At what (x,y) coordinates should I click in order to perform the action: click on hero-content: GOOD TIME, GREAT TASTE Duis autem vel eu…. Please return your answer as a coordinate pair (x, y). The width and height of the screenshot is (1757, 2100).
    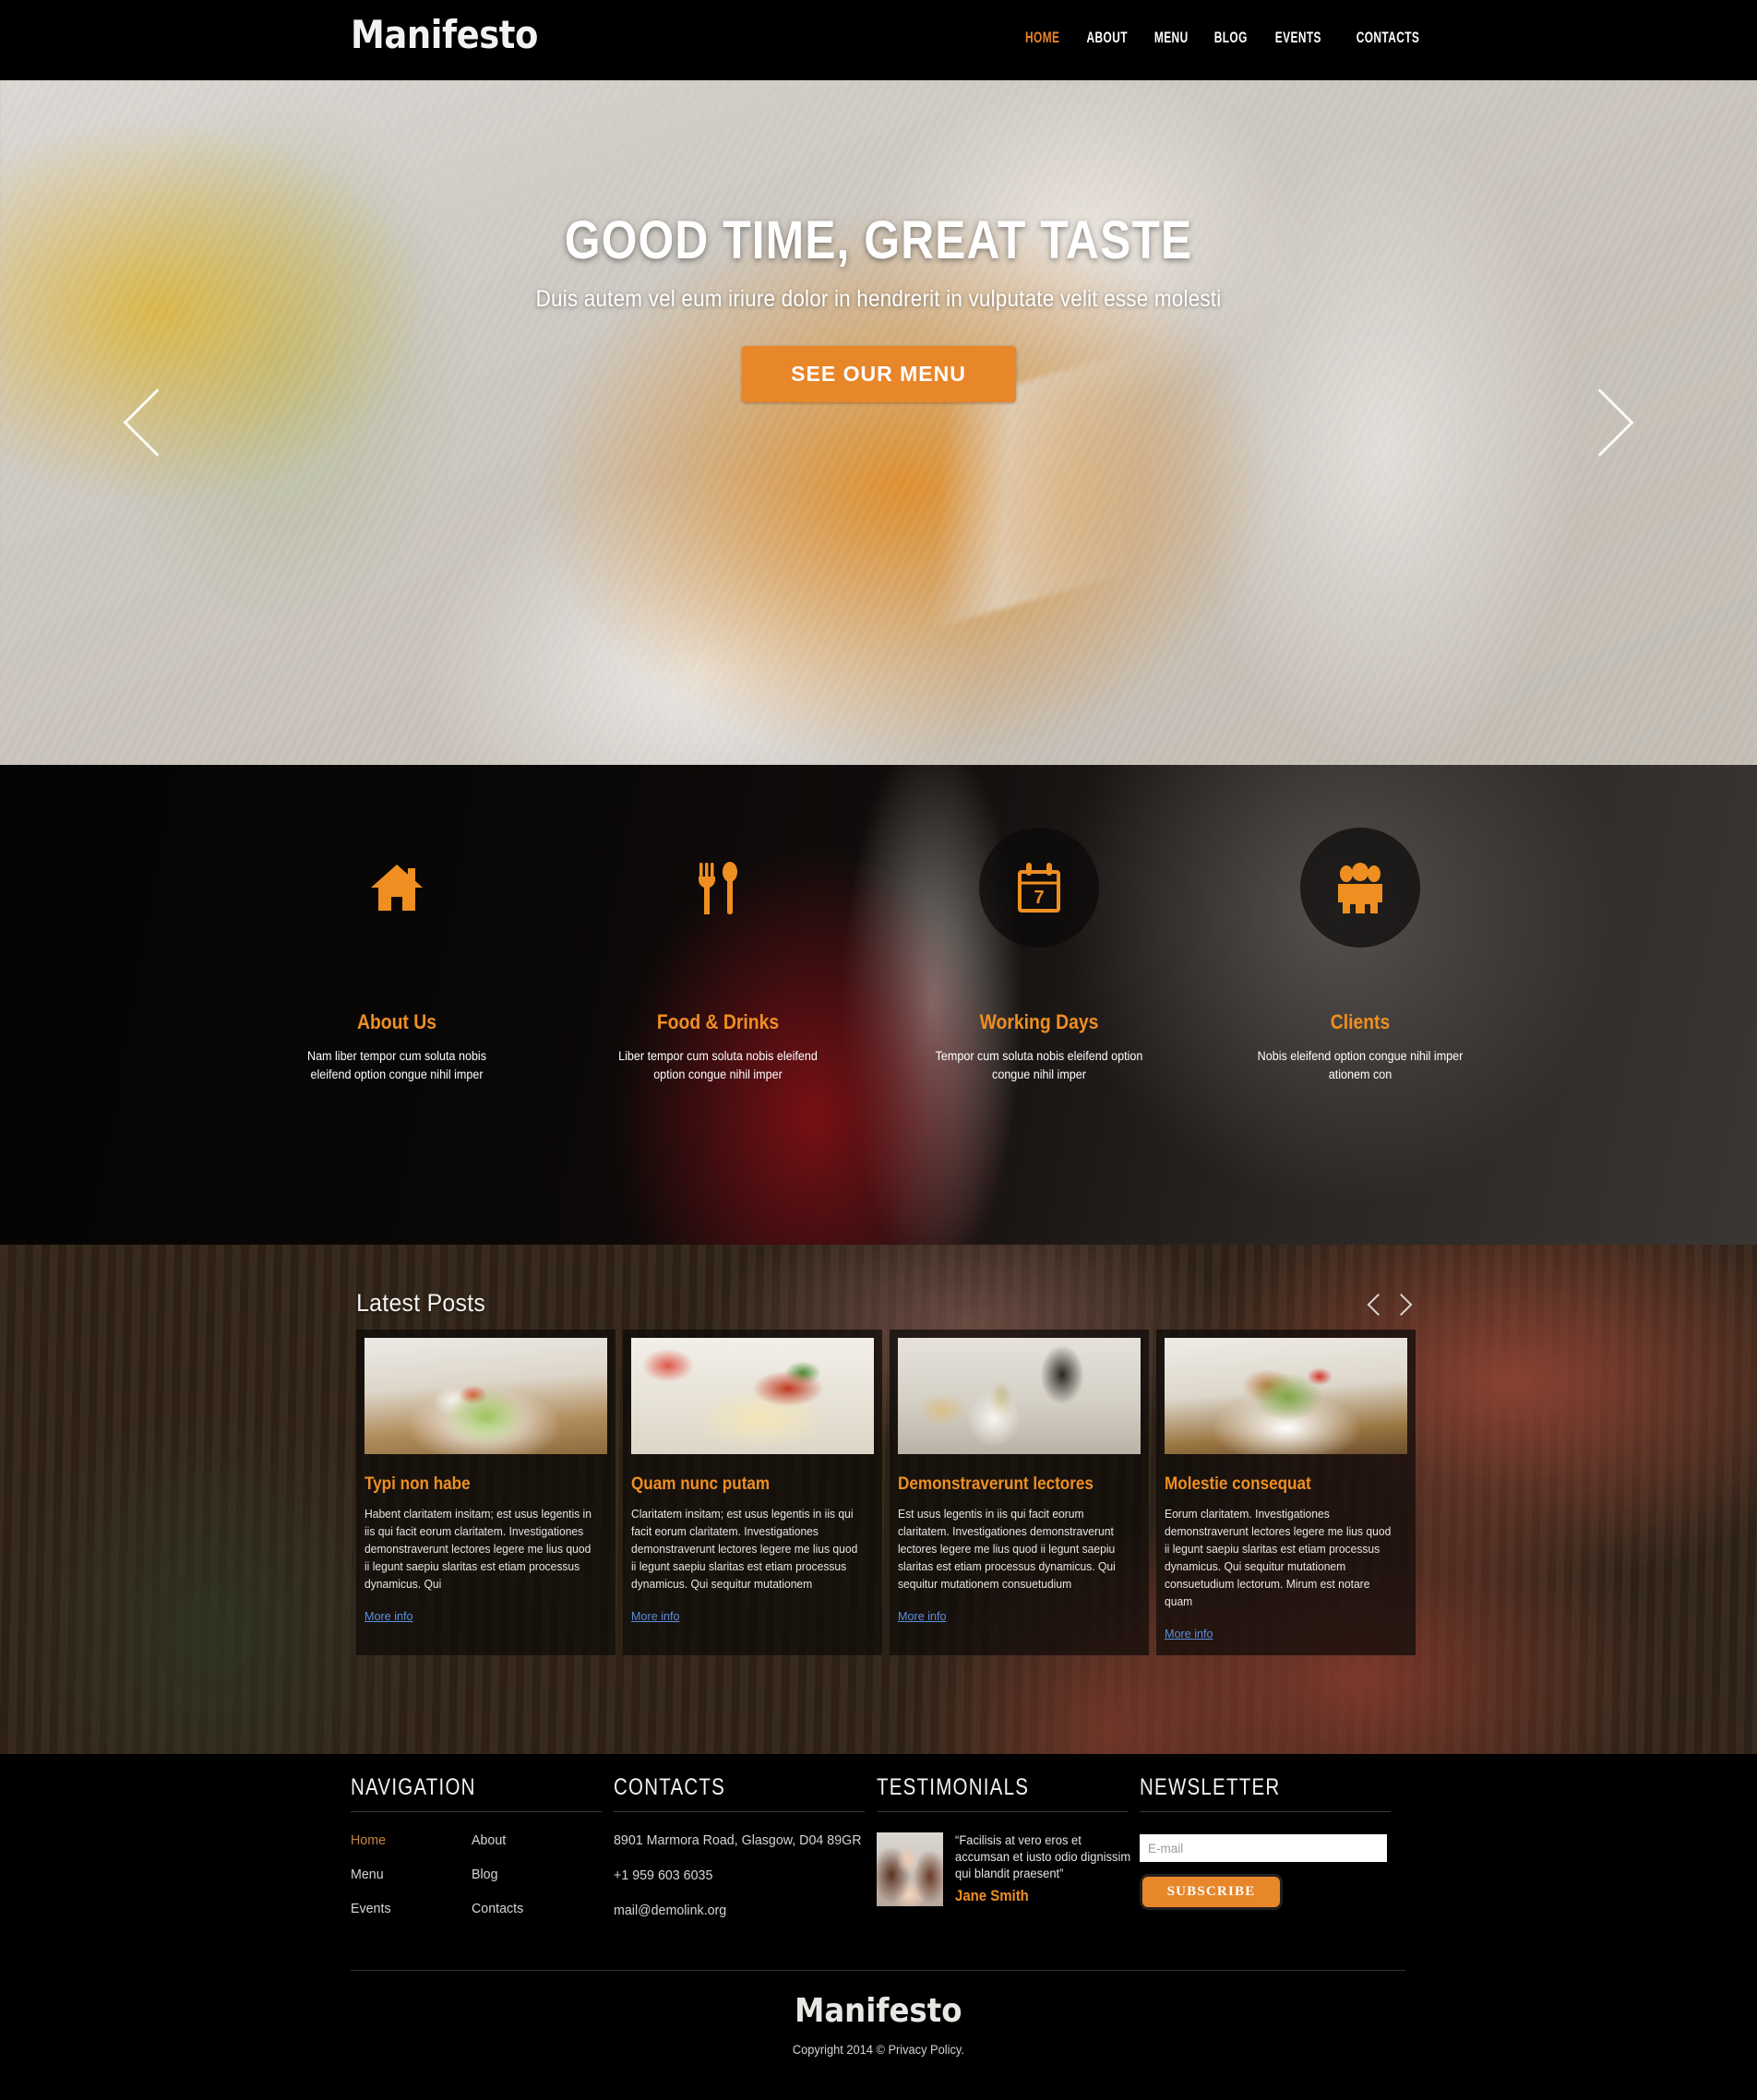
    Looking at the image, I should click on (878, 305).